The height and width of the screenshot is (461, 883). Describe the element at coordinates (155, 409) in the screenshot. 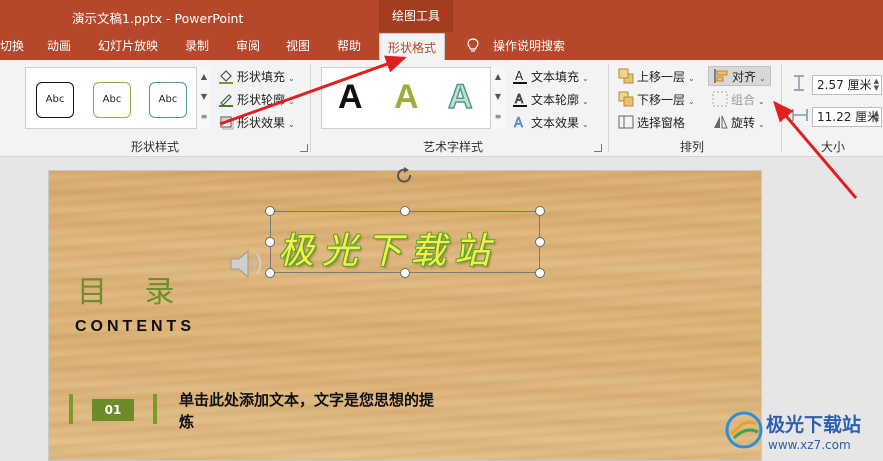

I see `bracket-right` at that location.